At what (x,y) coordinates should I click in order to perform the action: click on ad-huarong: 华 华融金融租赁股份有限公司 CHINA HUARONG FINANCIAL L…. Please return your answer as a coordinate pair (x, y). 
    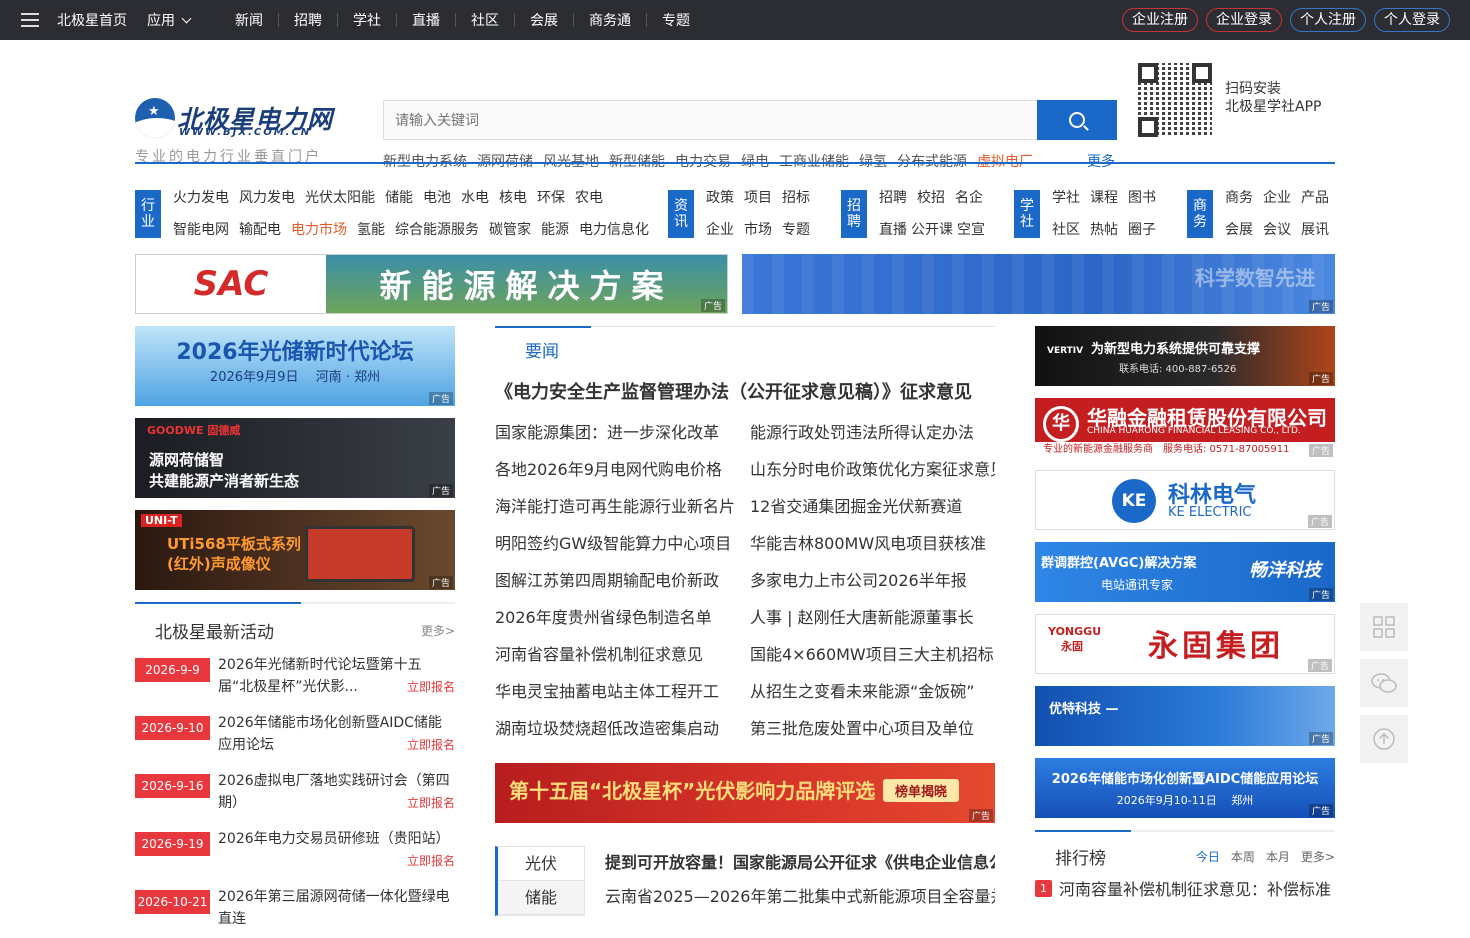
    Looking at the image, I should click on (1185, 428).